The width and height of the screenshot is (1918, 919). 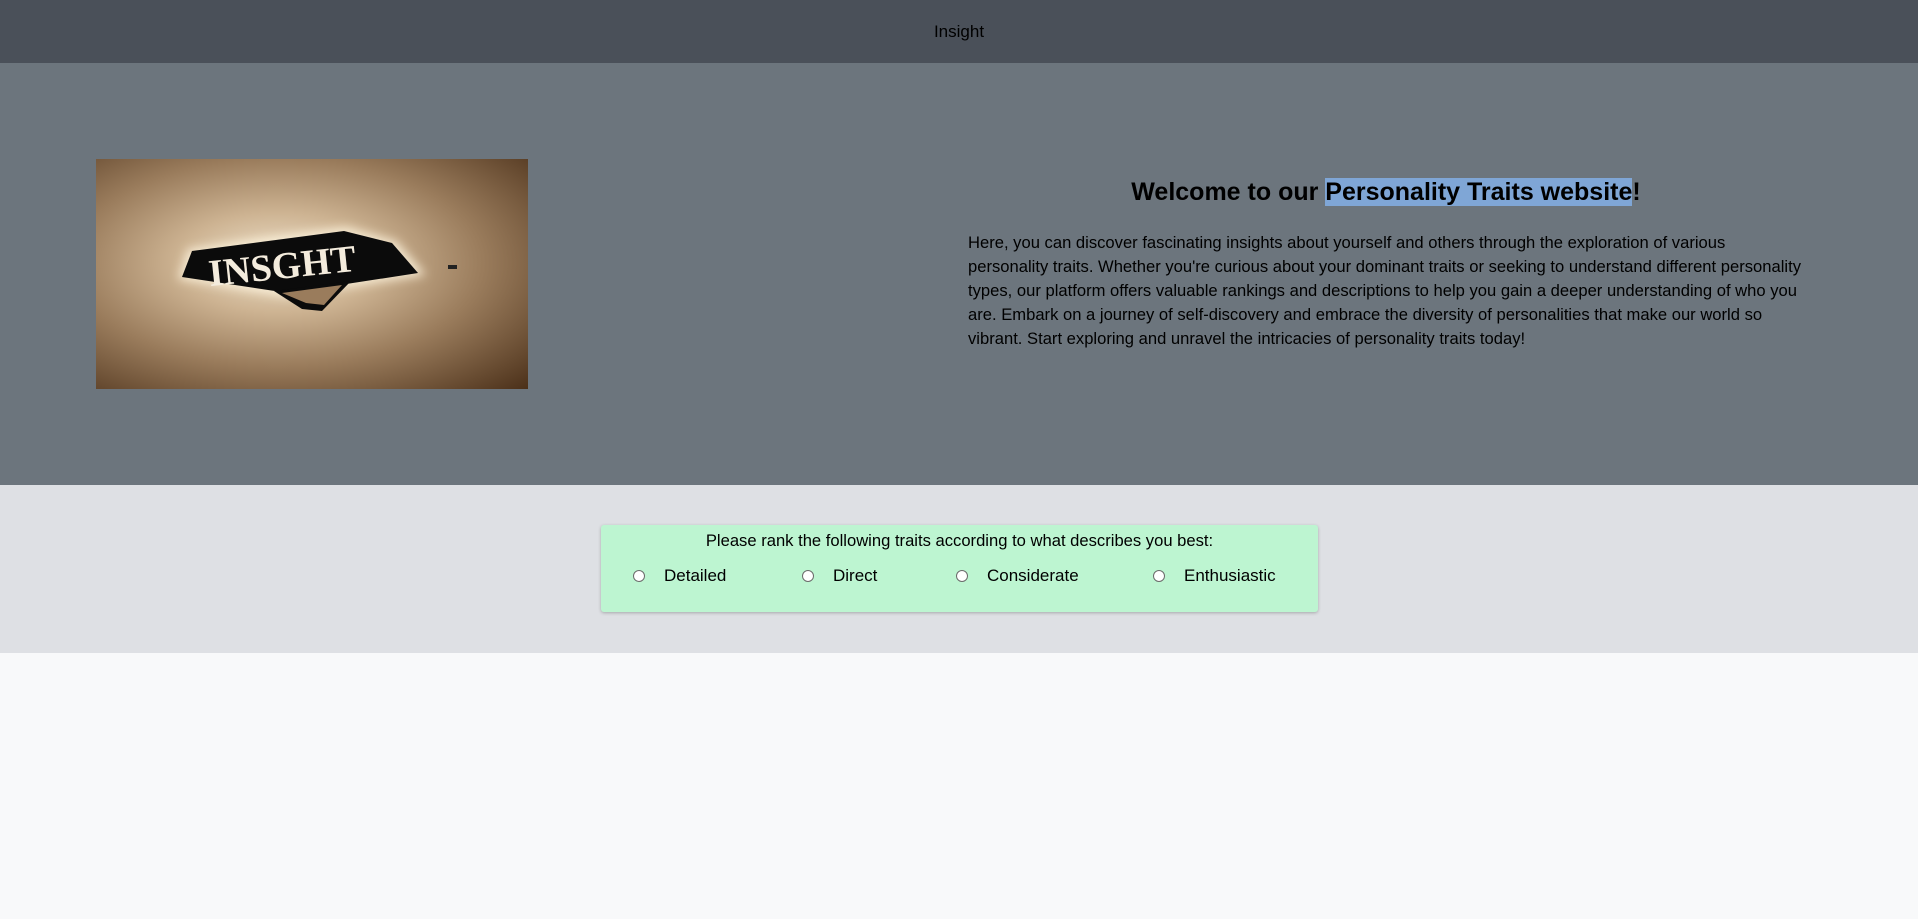 I want to click on hero-title-suffix: !, so click(x=1636, y=192).